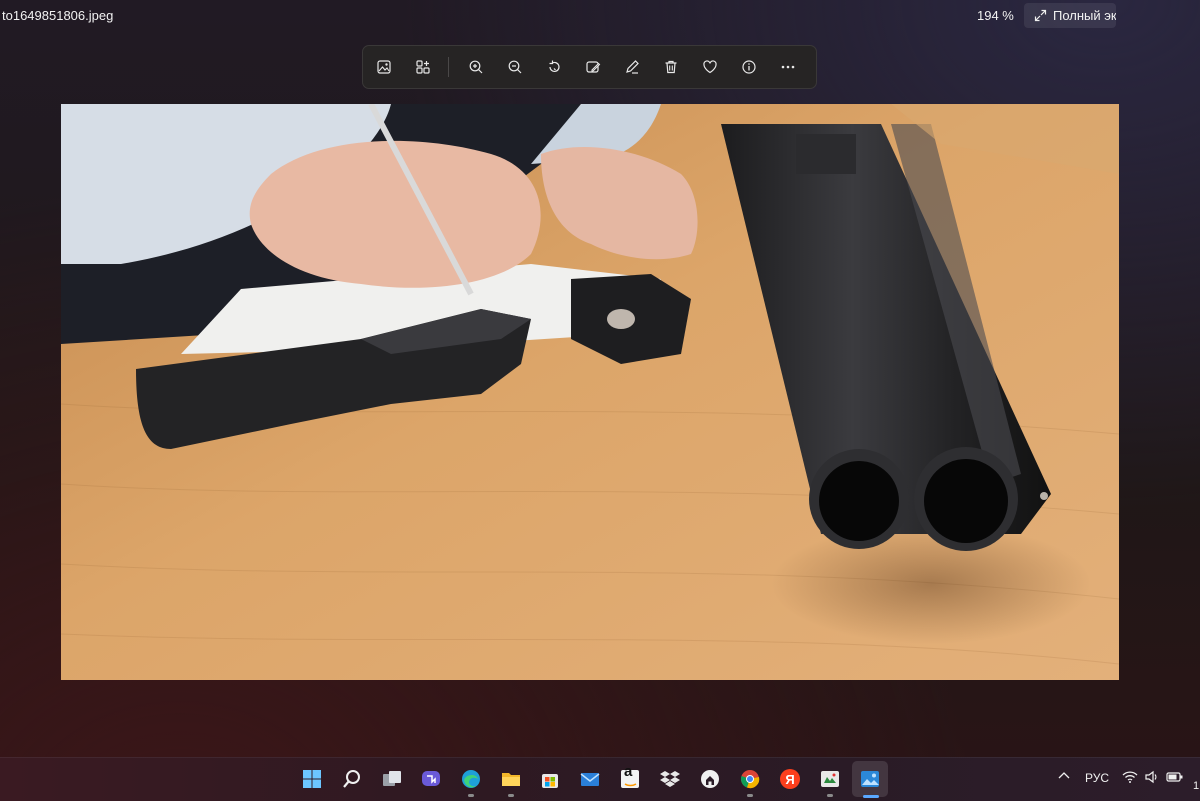  I want to click on teams-button, so click(431, 779).